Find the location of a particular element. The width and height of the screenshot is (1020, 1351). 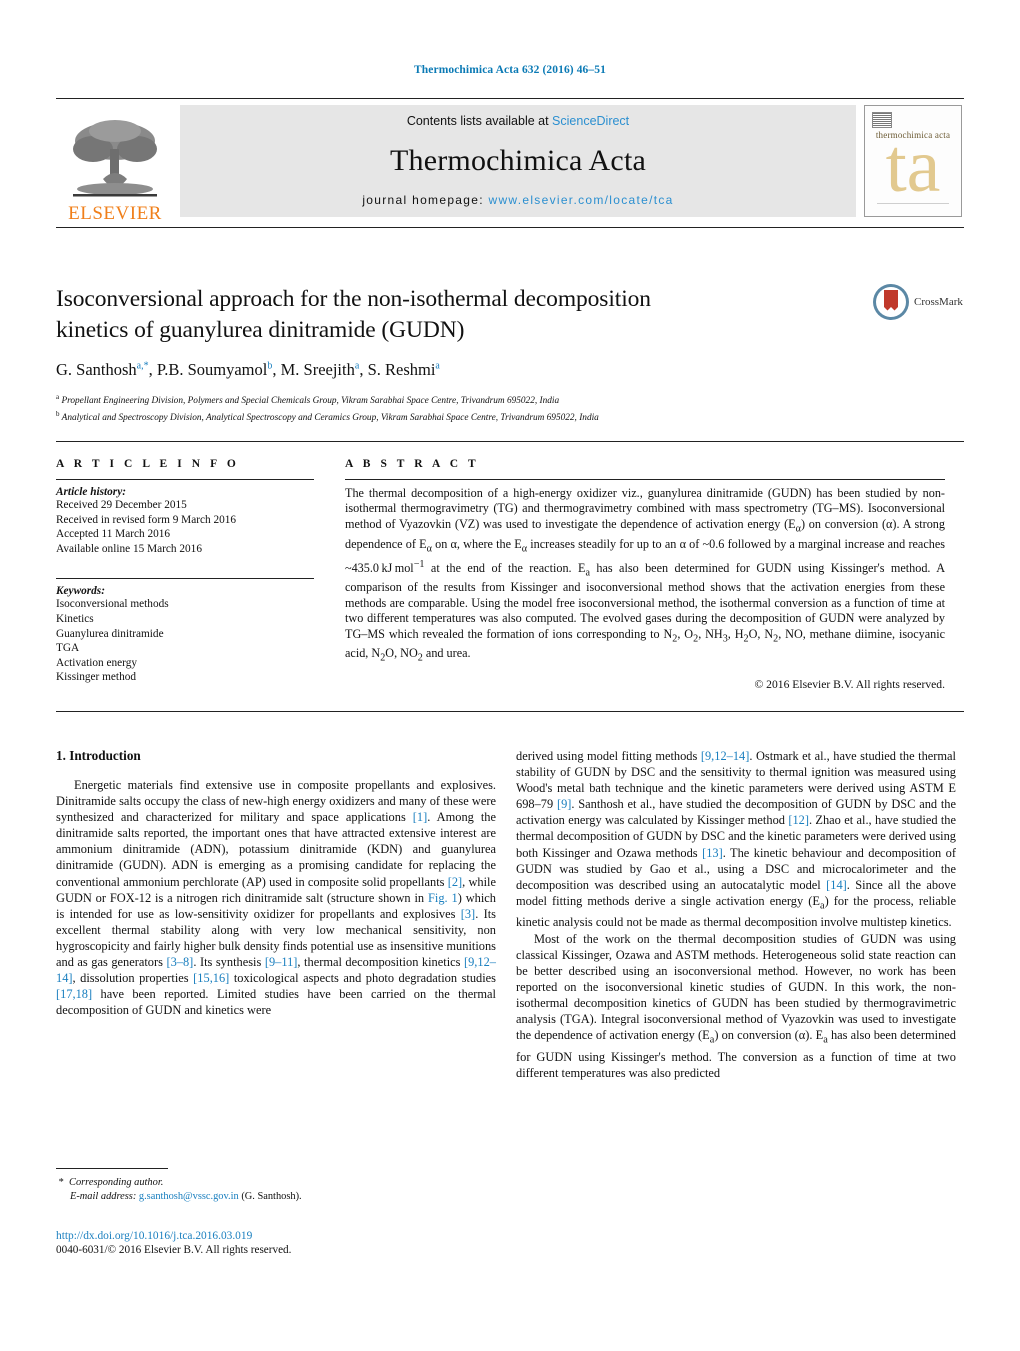

author-2: P.B. Soumyamol is located at coordinates (212, 369).